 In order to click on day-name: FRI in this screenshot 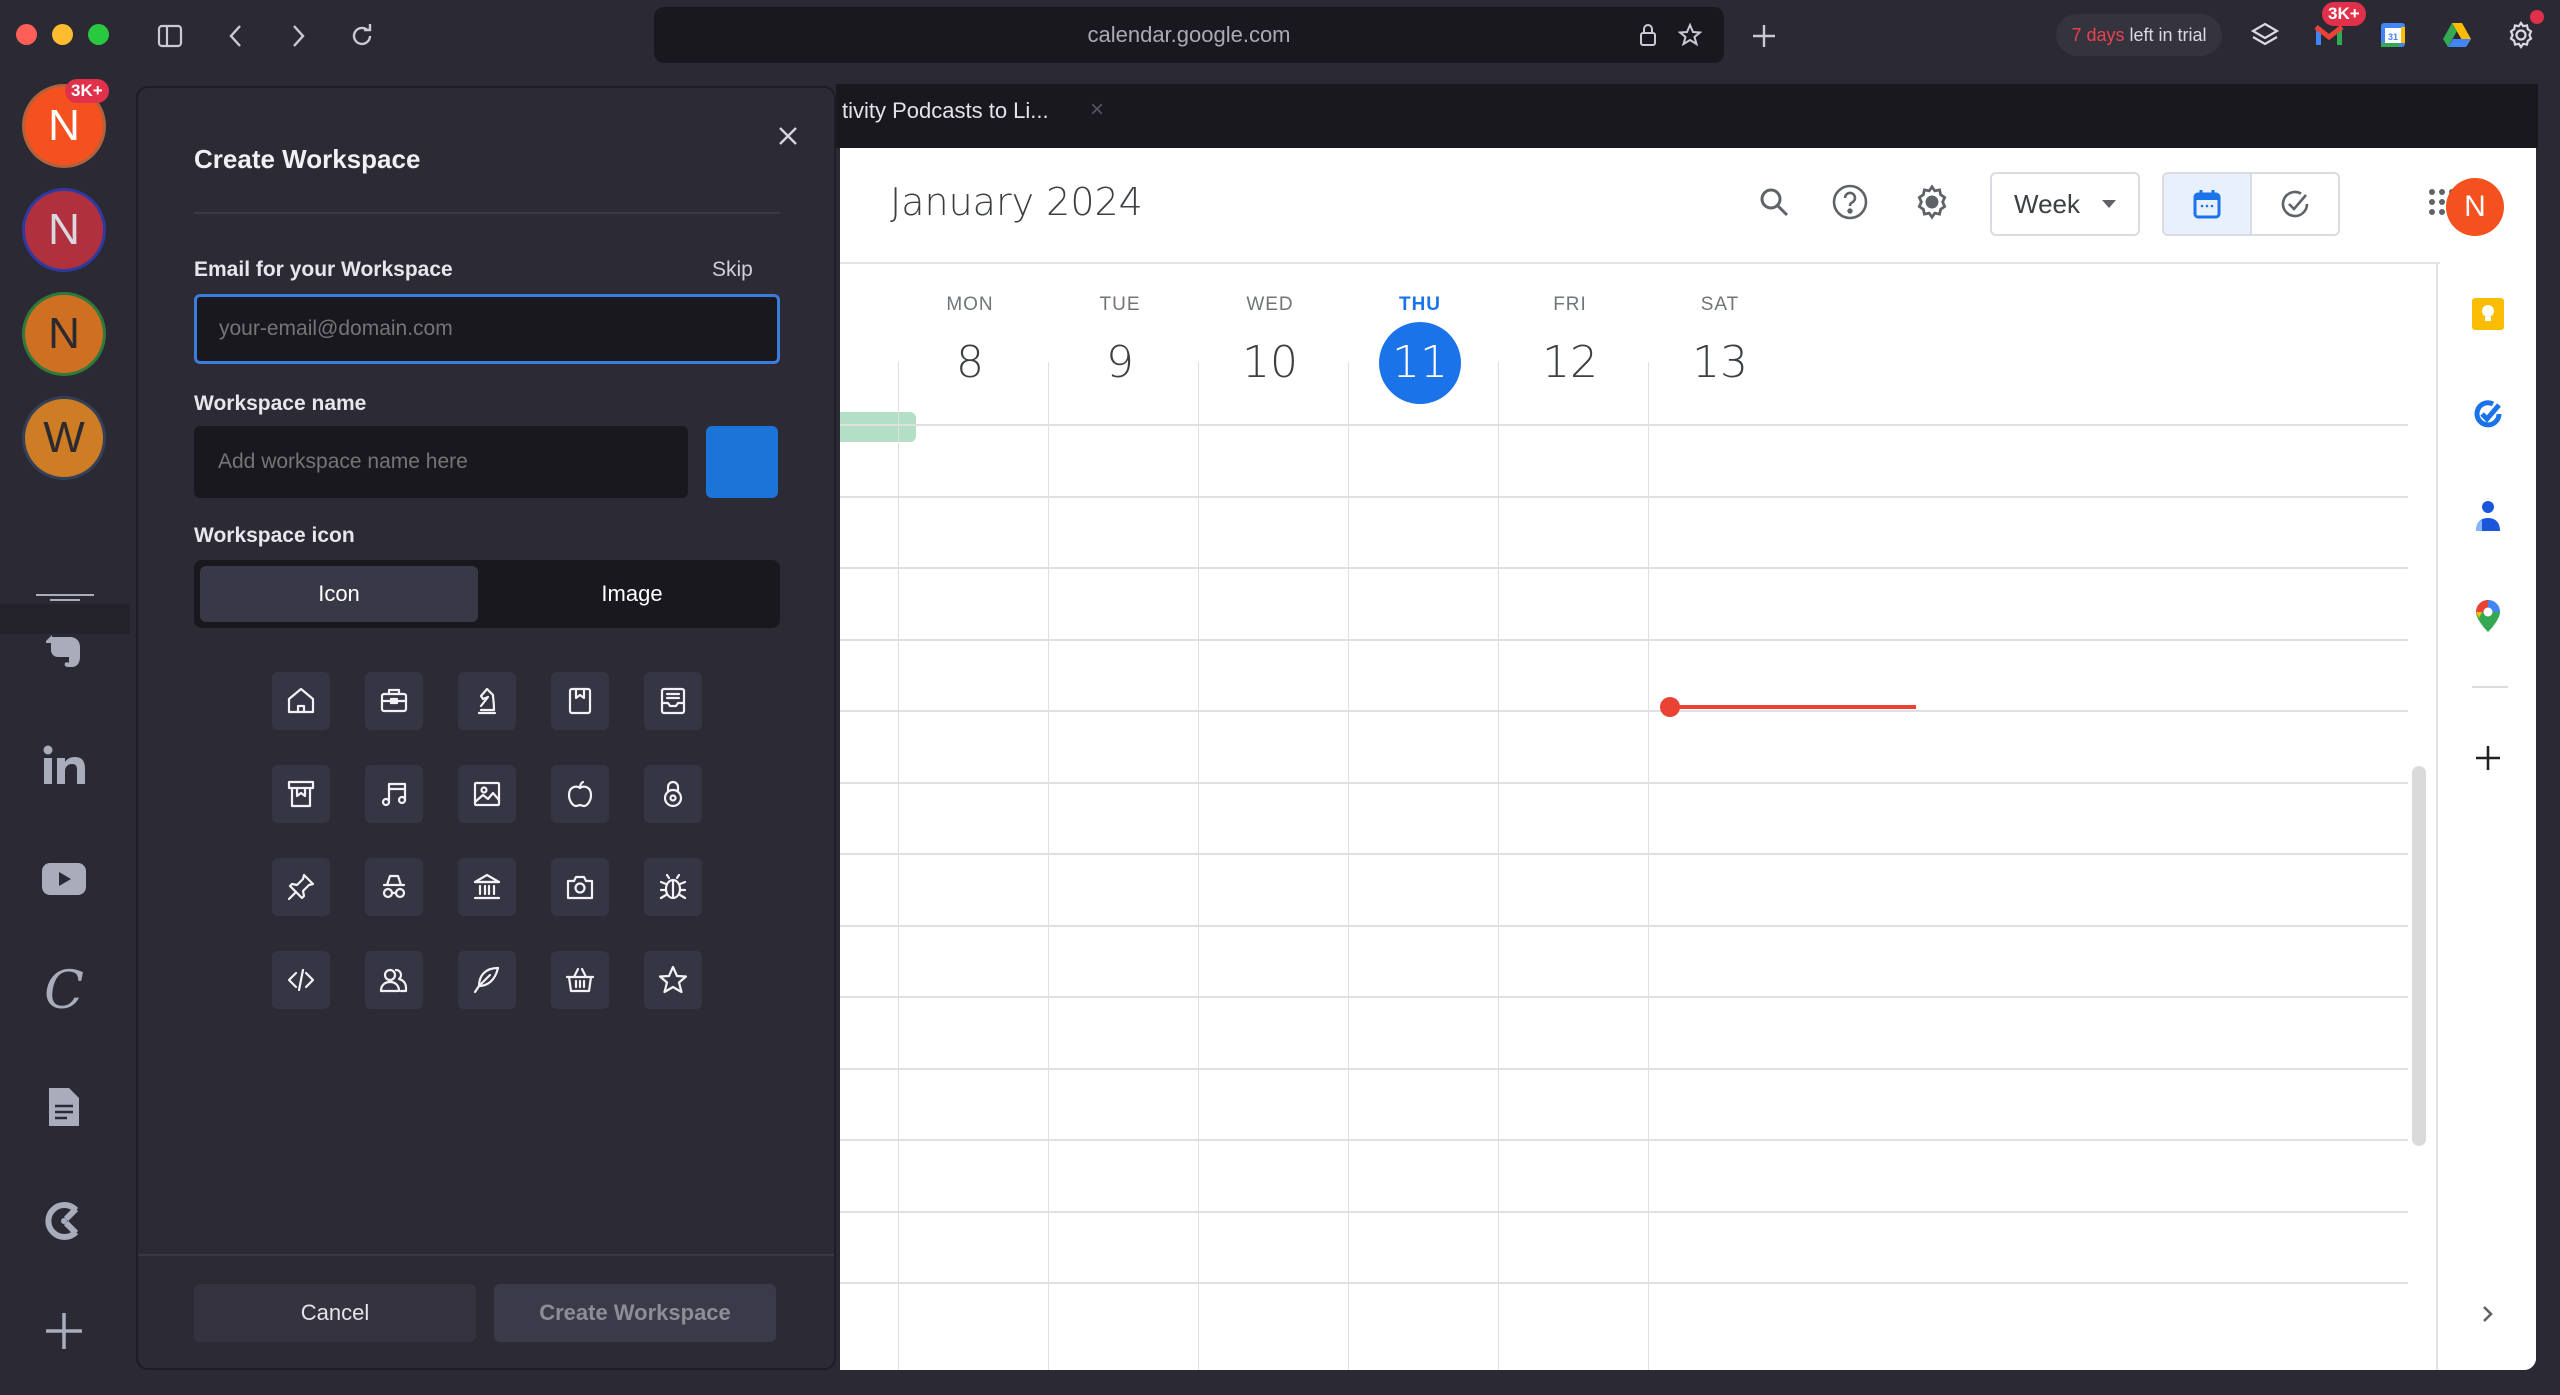, I will do `click(1570, 304)`.